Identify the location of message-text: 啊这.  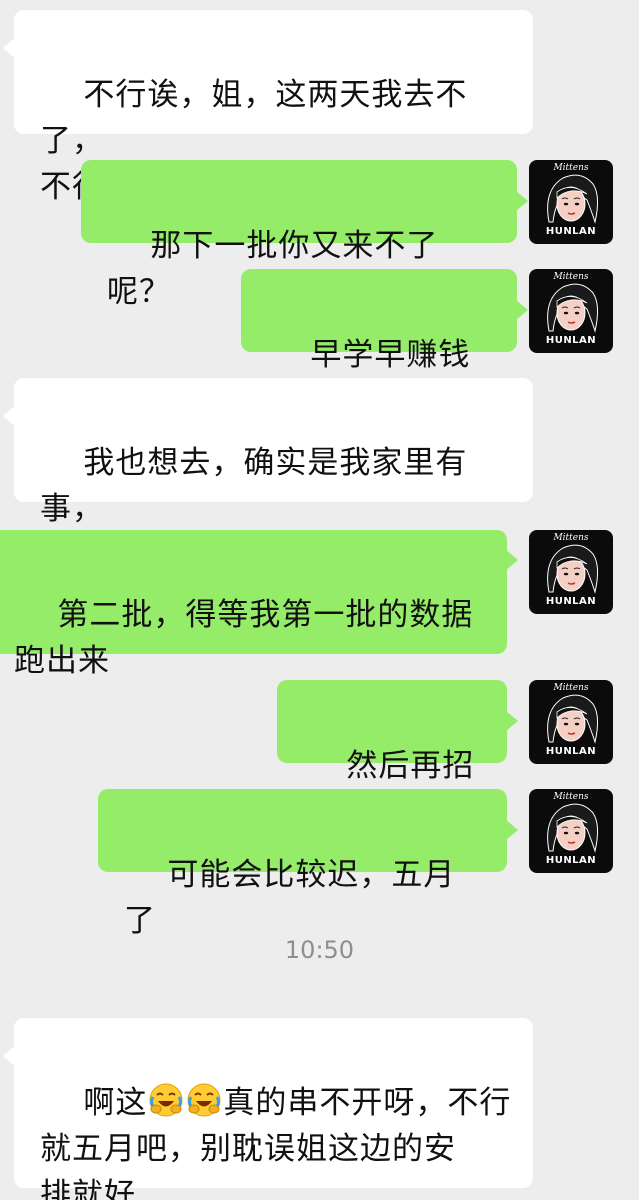
(115, 1103).